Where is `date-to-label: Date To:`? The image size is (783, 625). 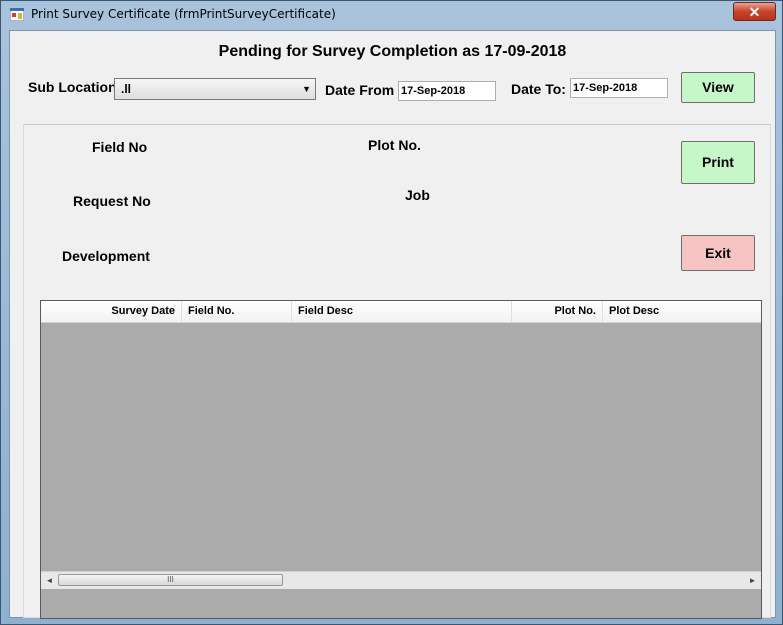
date-to-label: Date To: is located at coordinates (538, 89).